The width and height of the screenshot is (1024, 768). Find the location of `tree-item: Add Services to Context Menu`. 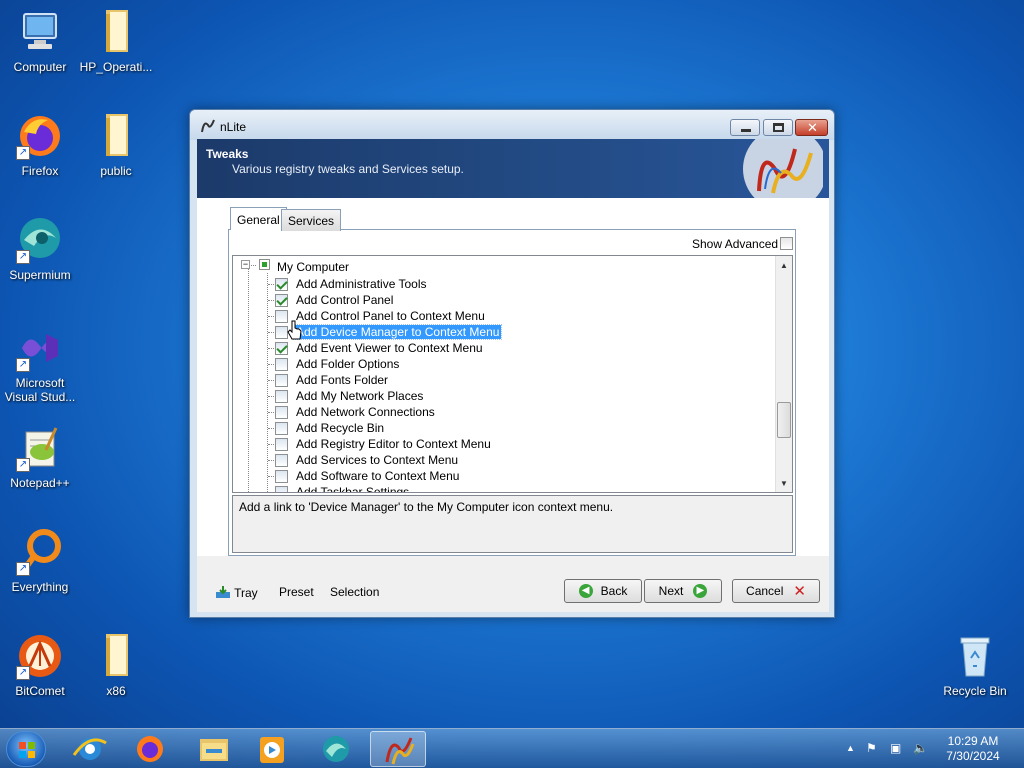

tree-item: Add Services to Context Menu is located at coordinates (367, 460).